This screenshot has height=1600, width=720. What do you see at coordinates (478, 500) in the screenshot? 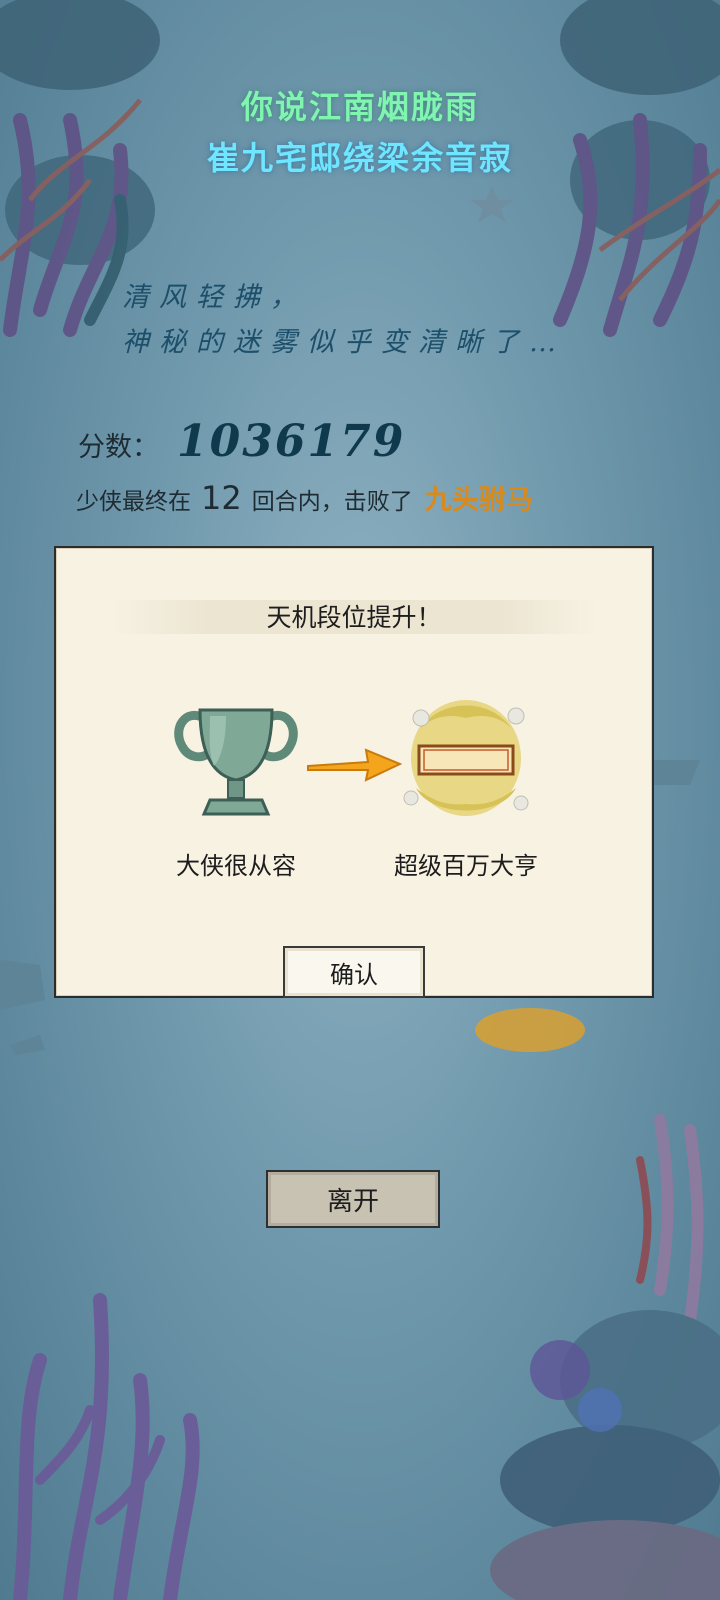
I see `defeated-boss-name: 九头驸马` at bounding box center [478, 500].